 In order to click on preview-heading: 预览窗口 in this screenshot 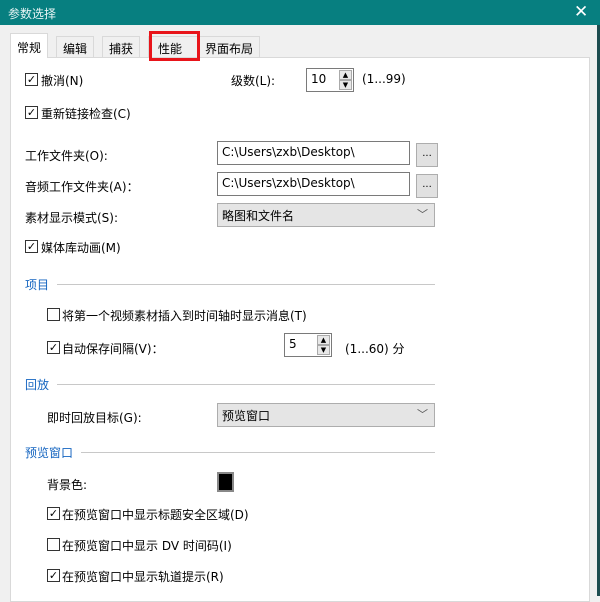, I will do `click(49, 453)`.